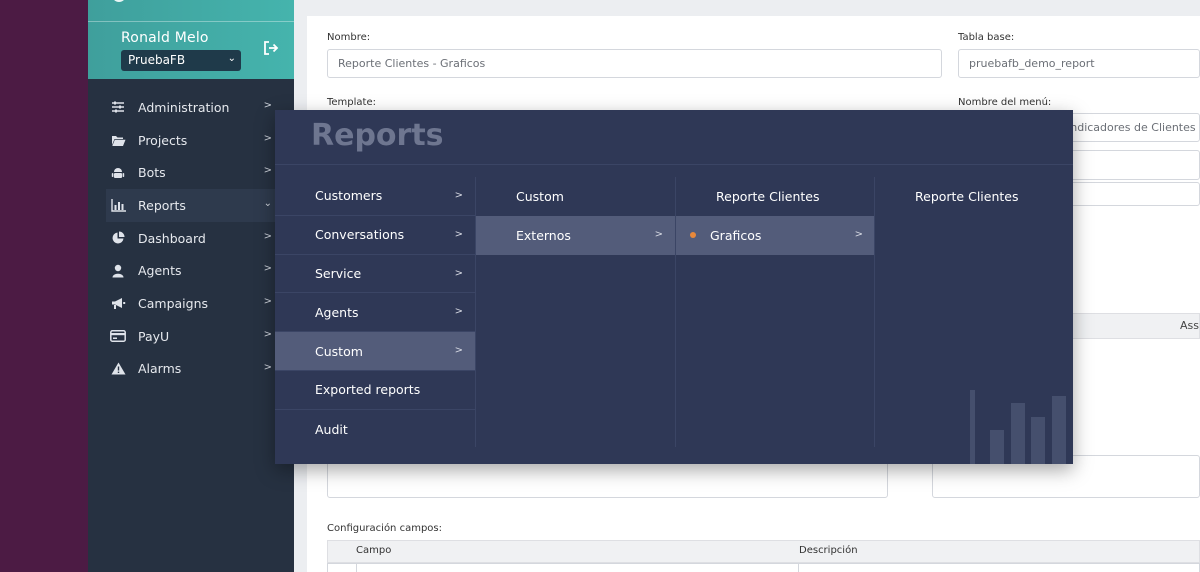  Describe the element at coordinates (118, 369) in the screenshot. I see `warning-icon` at that location.